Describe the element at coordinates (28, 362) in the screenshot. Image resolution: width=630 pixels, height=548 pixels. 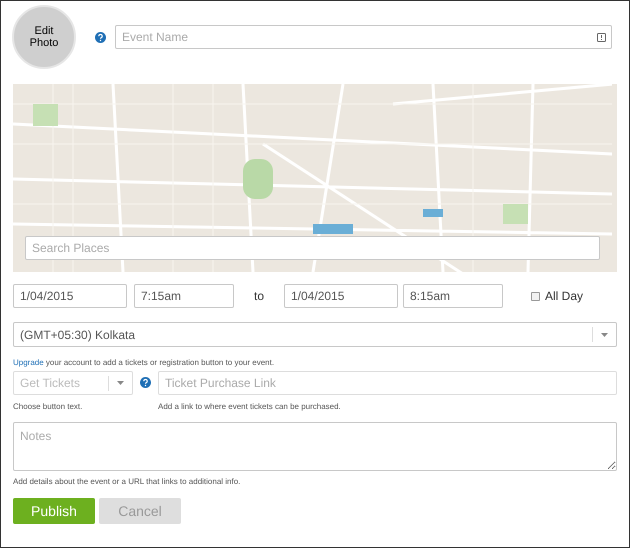
I see `upgrade-link: Upgrade` at that location.